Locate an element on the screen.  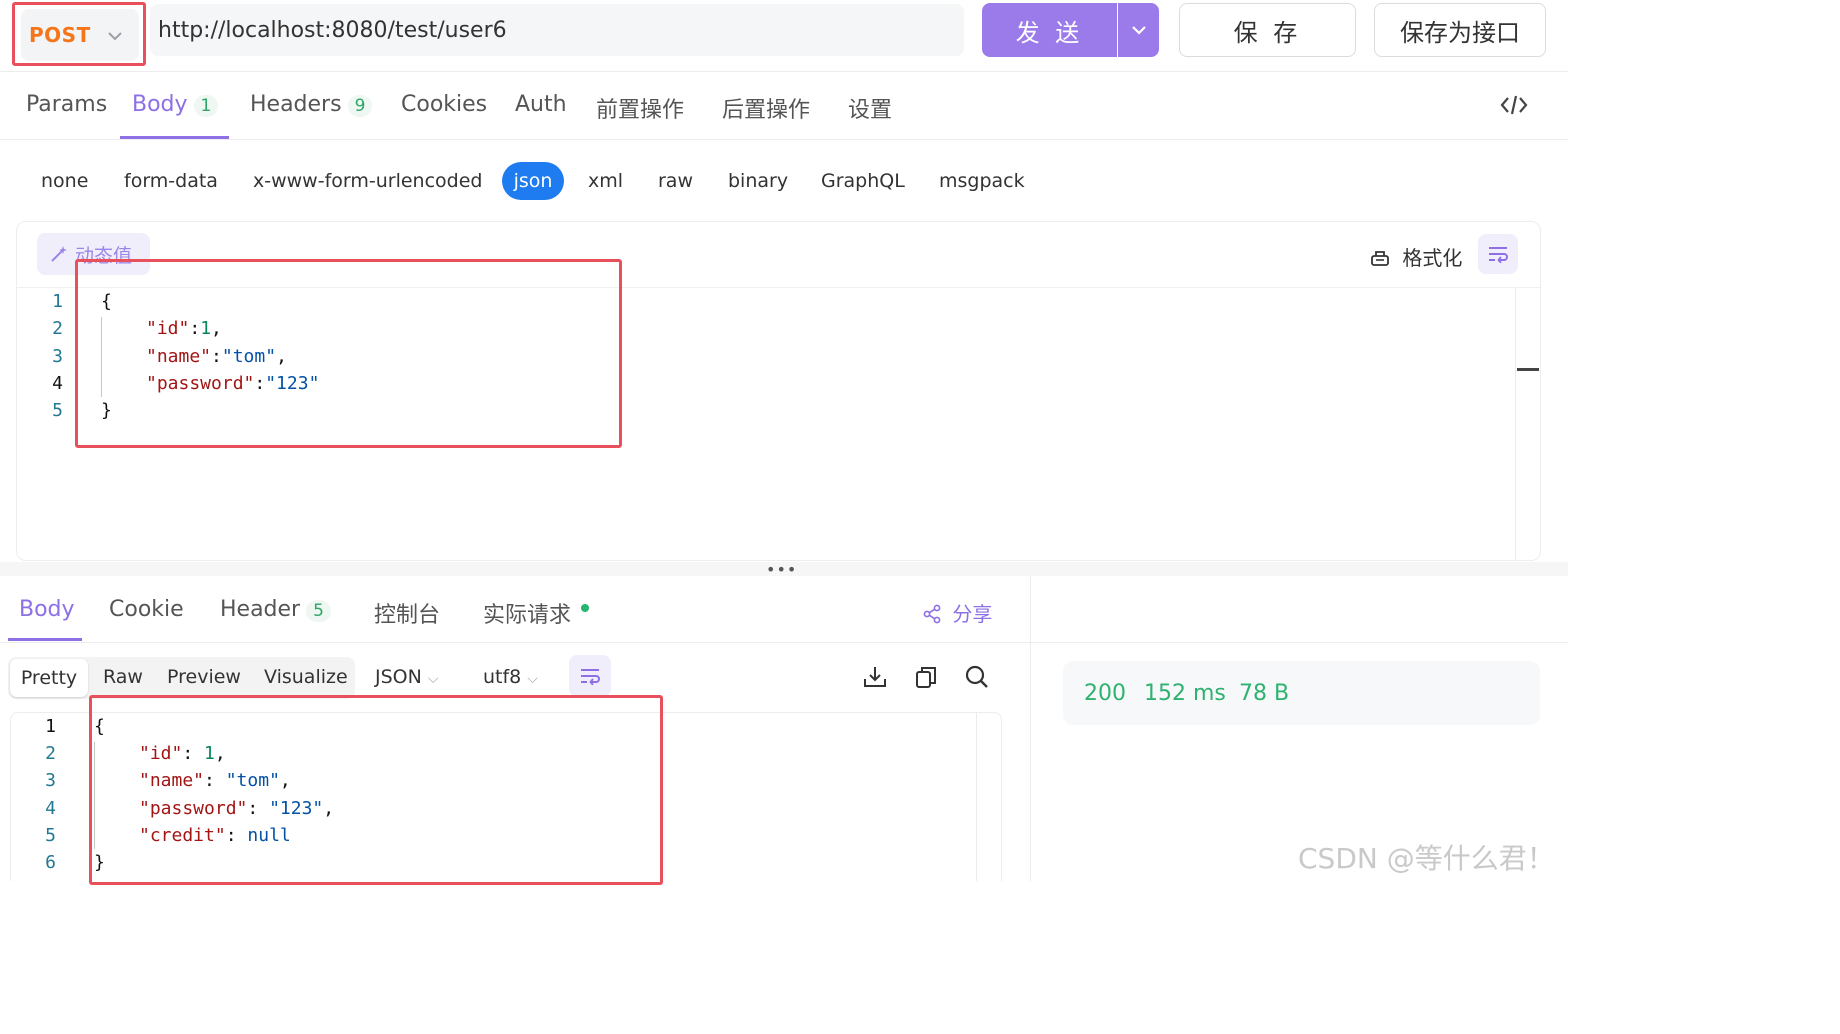
body-type-json: json is located at coordinates (533, 181).